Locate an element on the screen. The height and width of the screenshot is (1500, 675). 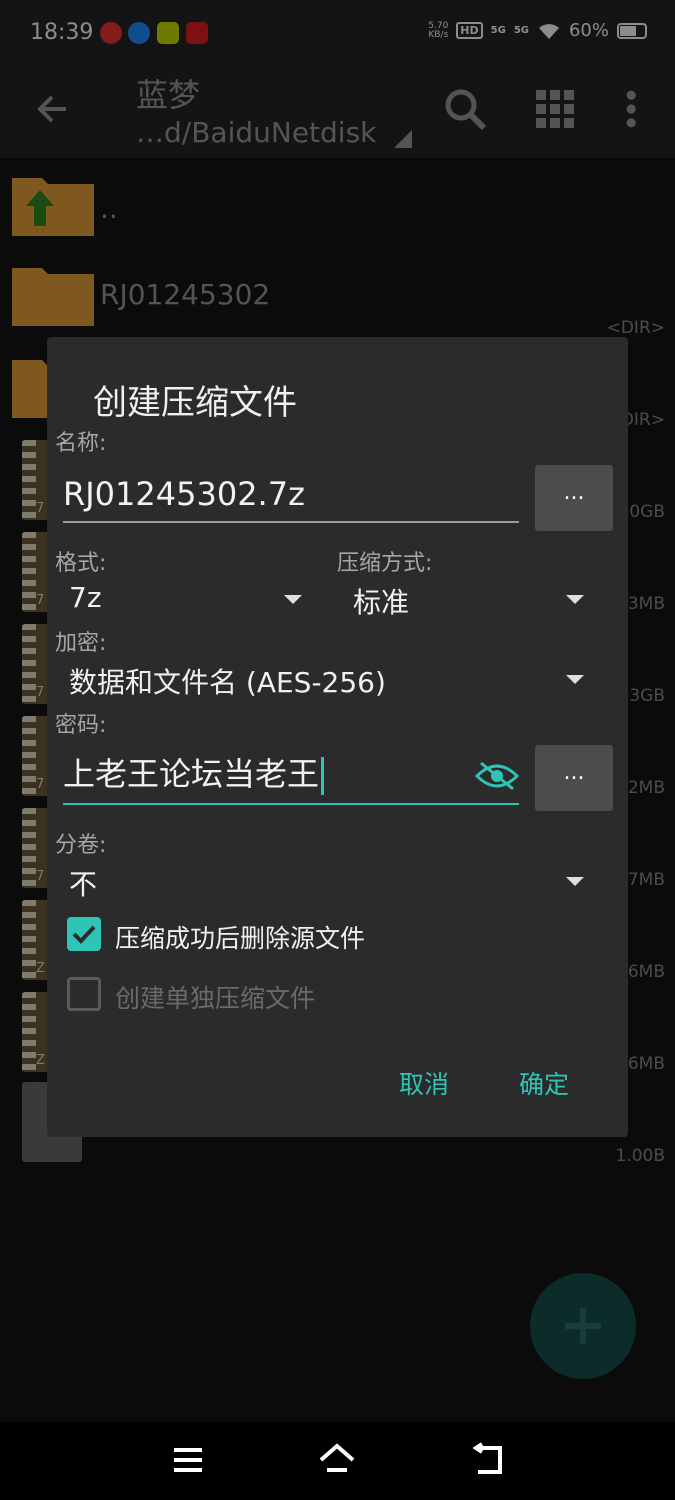
format-value: 7z is located at coordinates (85, 597).